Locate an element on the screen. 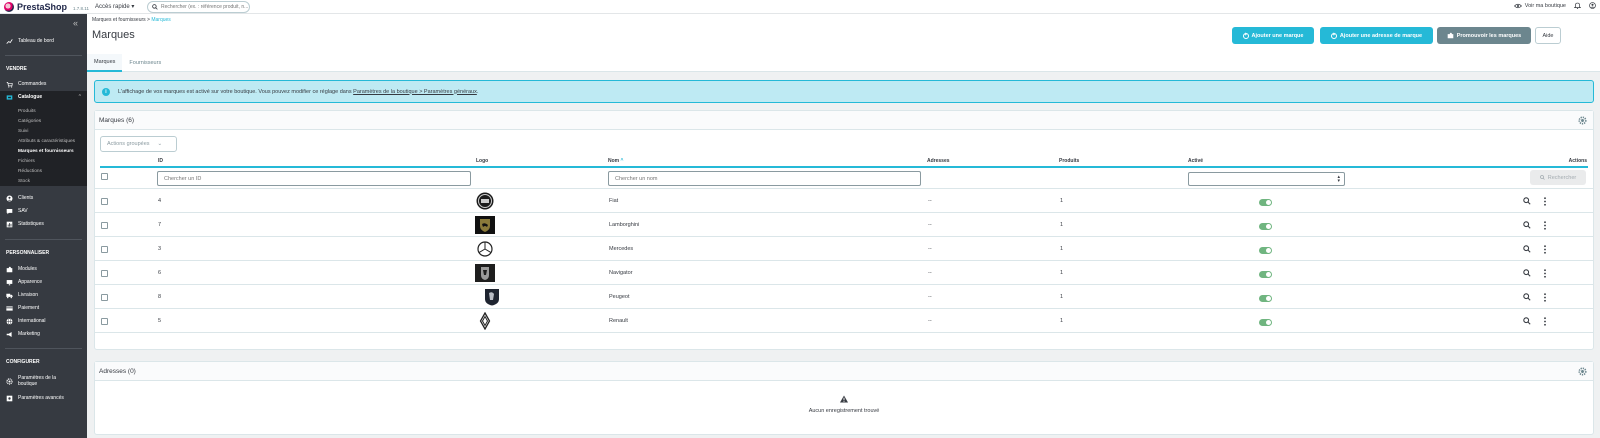 The width and height of the screenshot is (1600, 438). submenu-attributes: Attributs & caractéristiques is located at coordinates (46, 141).